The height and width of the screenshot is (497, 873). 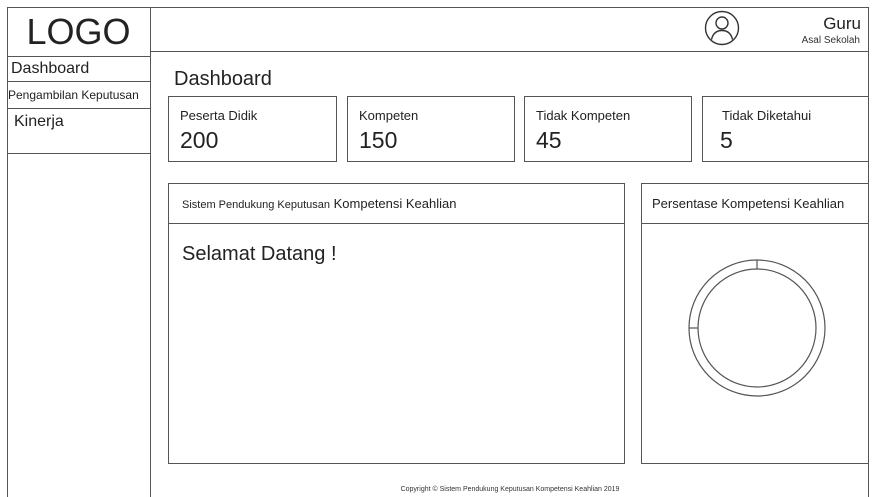 What do you see at coordinates (583, 115) in the screenshot?
I see `stat-label: Tidak Kompeten` at bounding box center [583, 115].